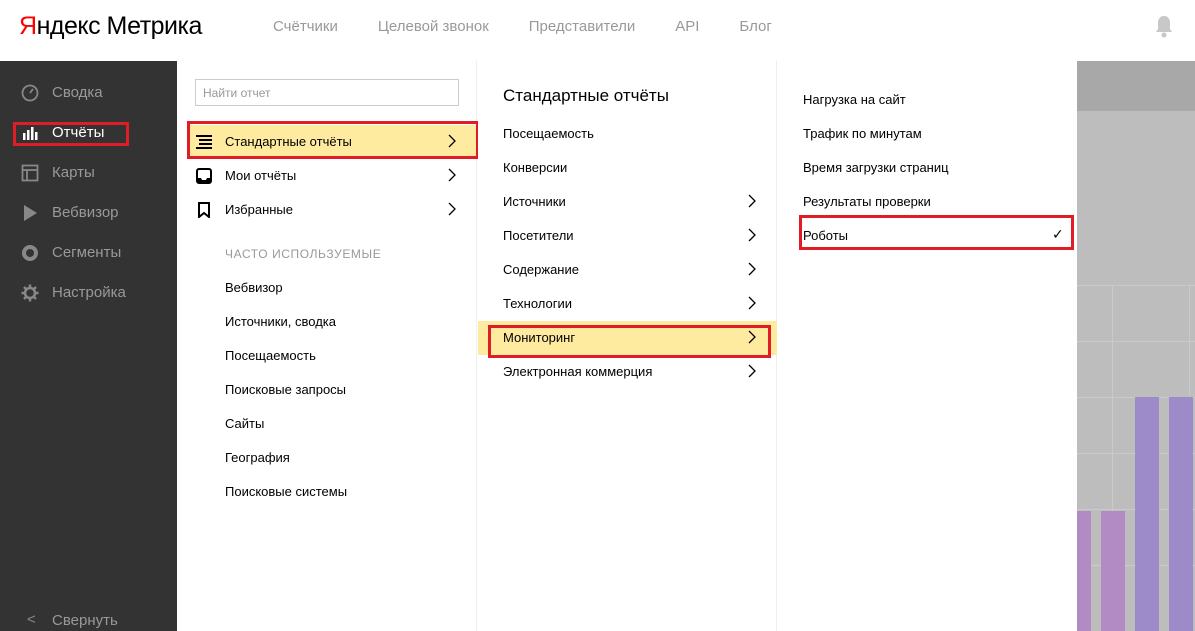 The height and width of the screenshot is (631, 1195). What do you see at coordinates (270, 356) in the screenshot?
I see `frequent-item: Посещаемость` at bounding box center [270, 356].